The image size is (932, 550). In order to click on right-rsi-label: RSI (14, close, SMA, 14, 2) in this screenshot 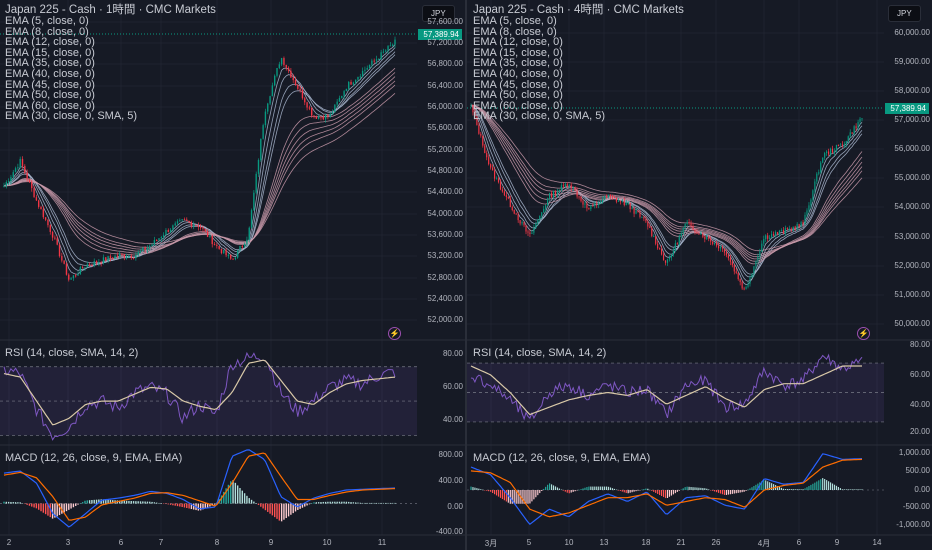, I will do `click(539, 353)`.